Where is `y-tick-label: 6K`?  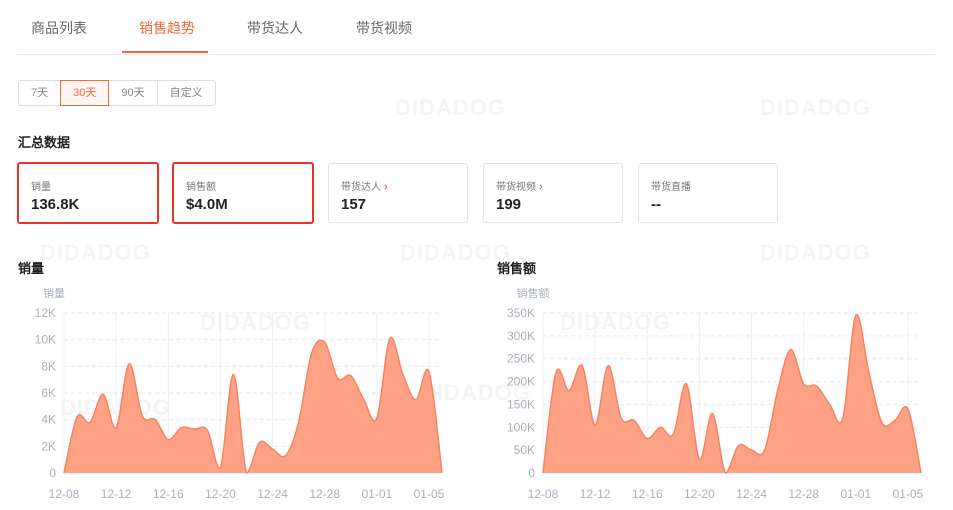 y-tick-label: 6K is located at coordinates (48, 393).